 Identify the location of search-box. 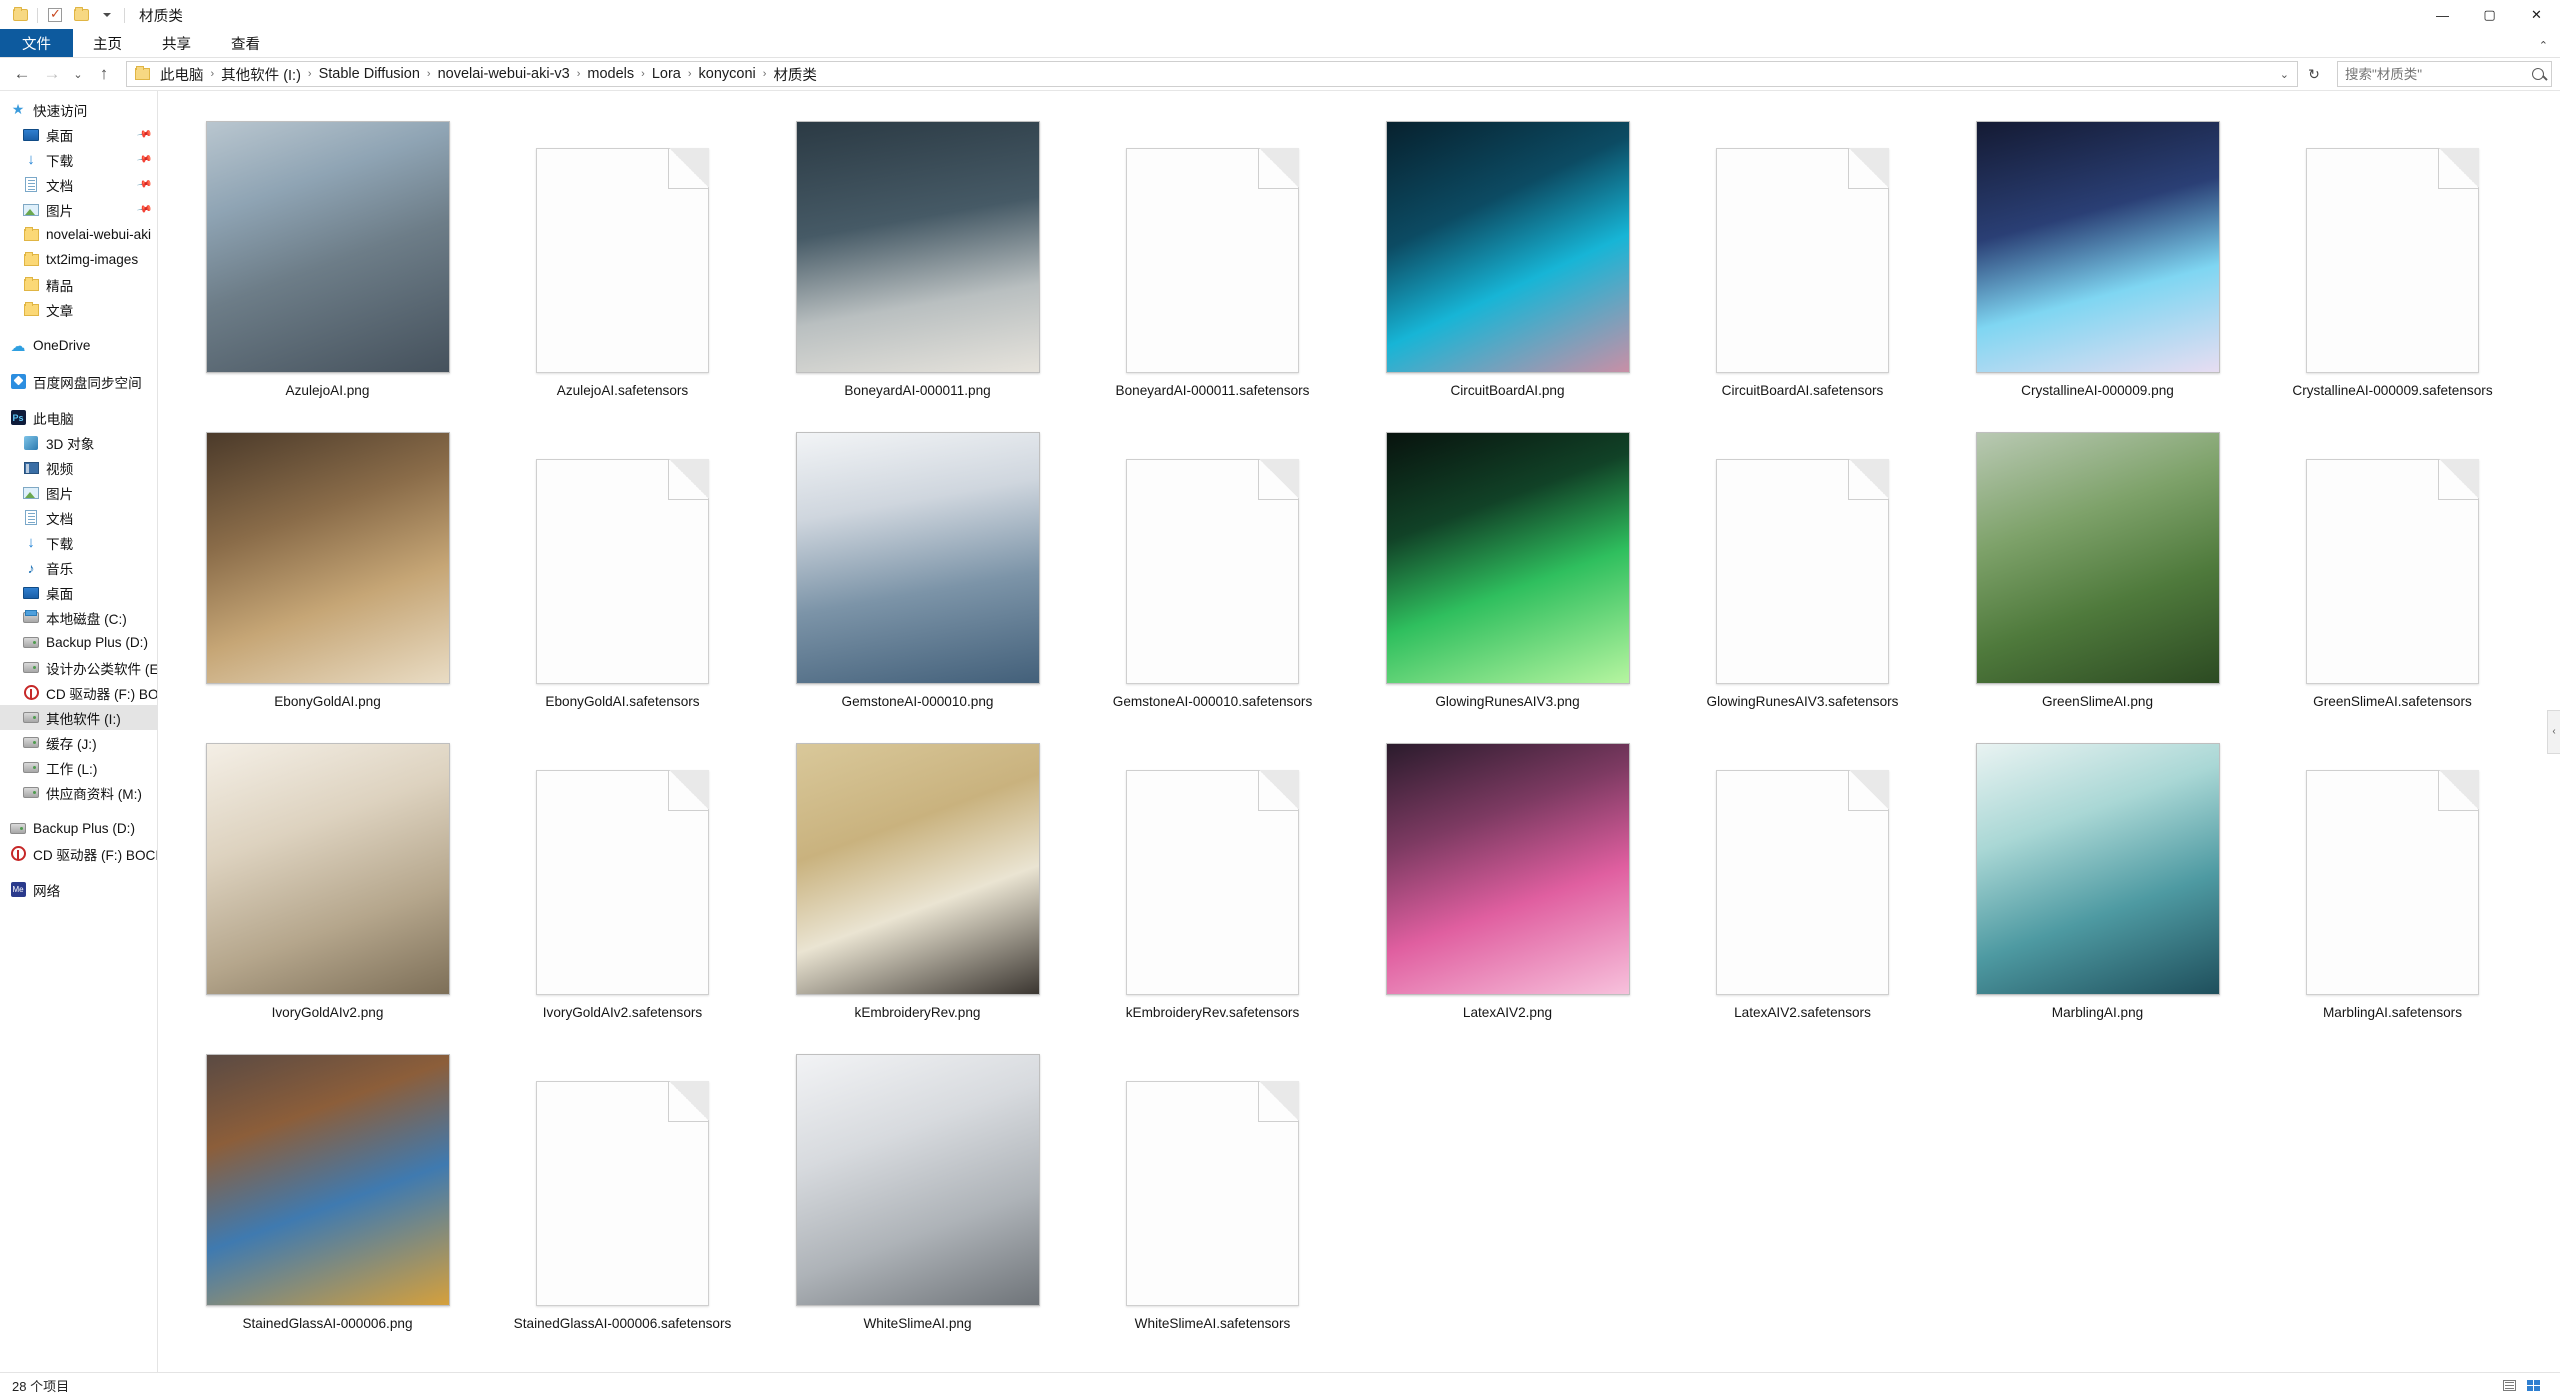
(2444, 74).